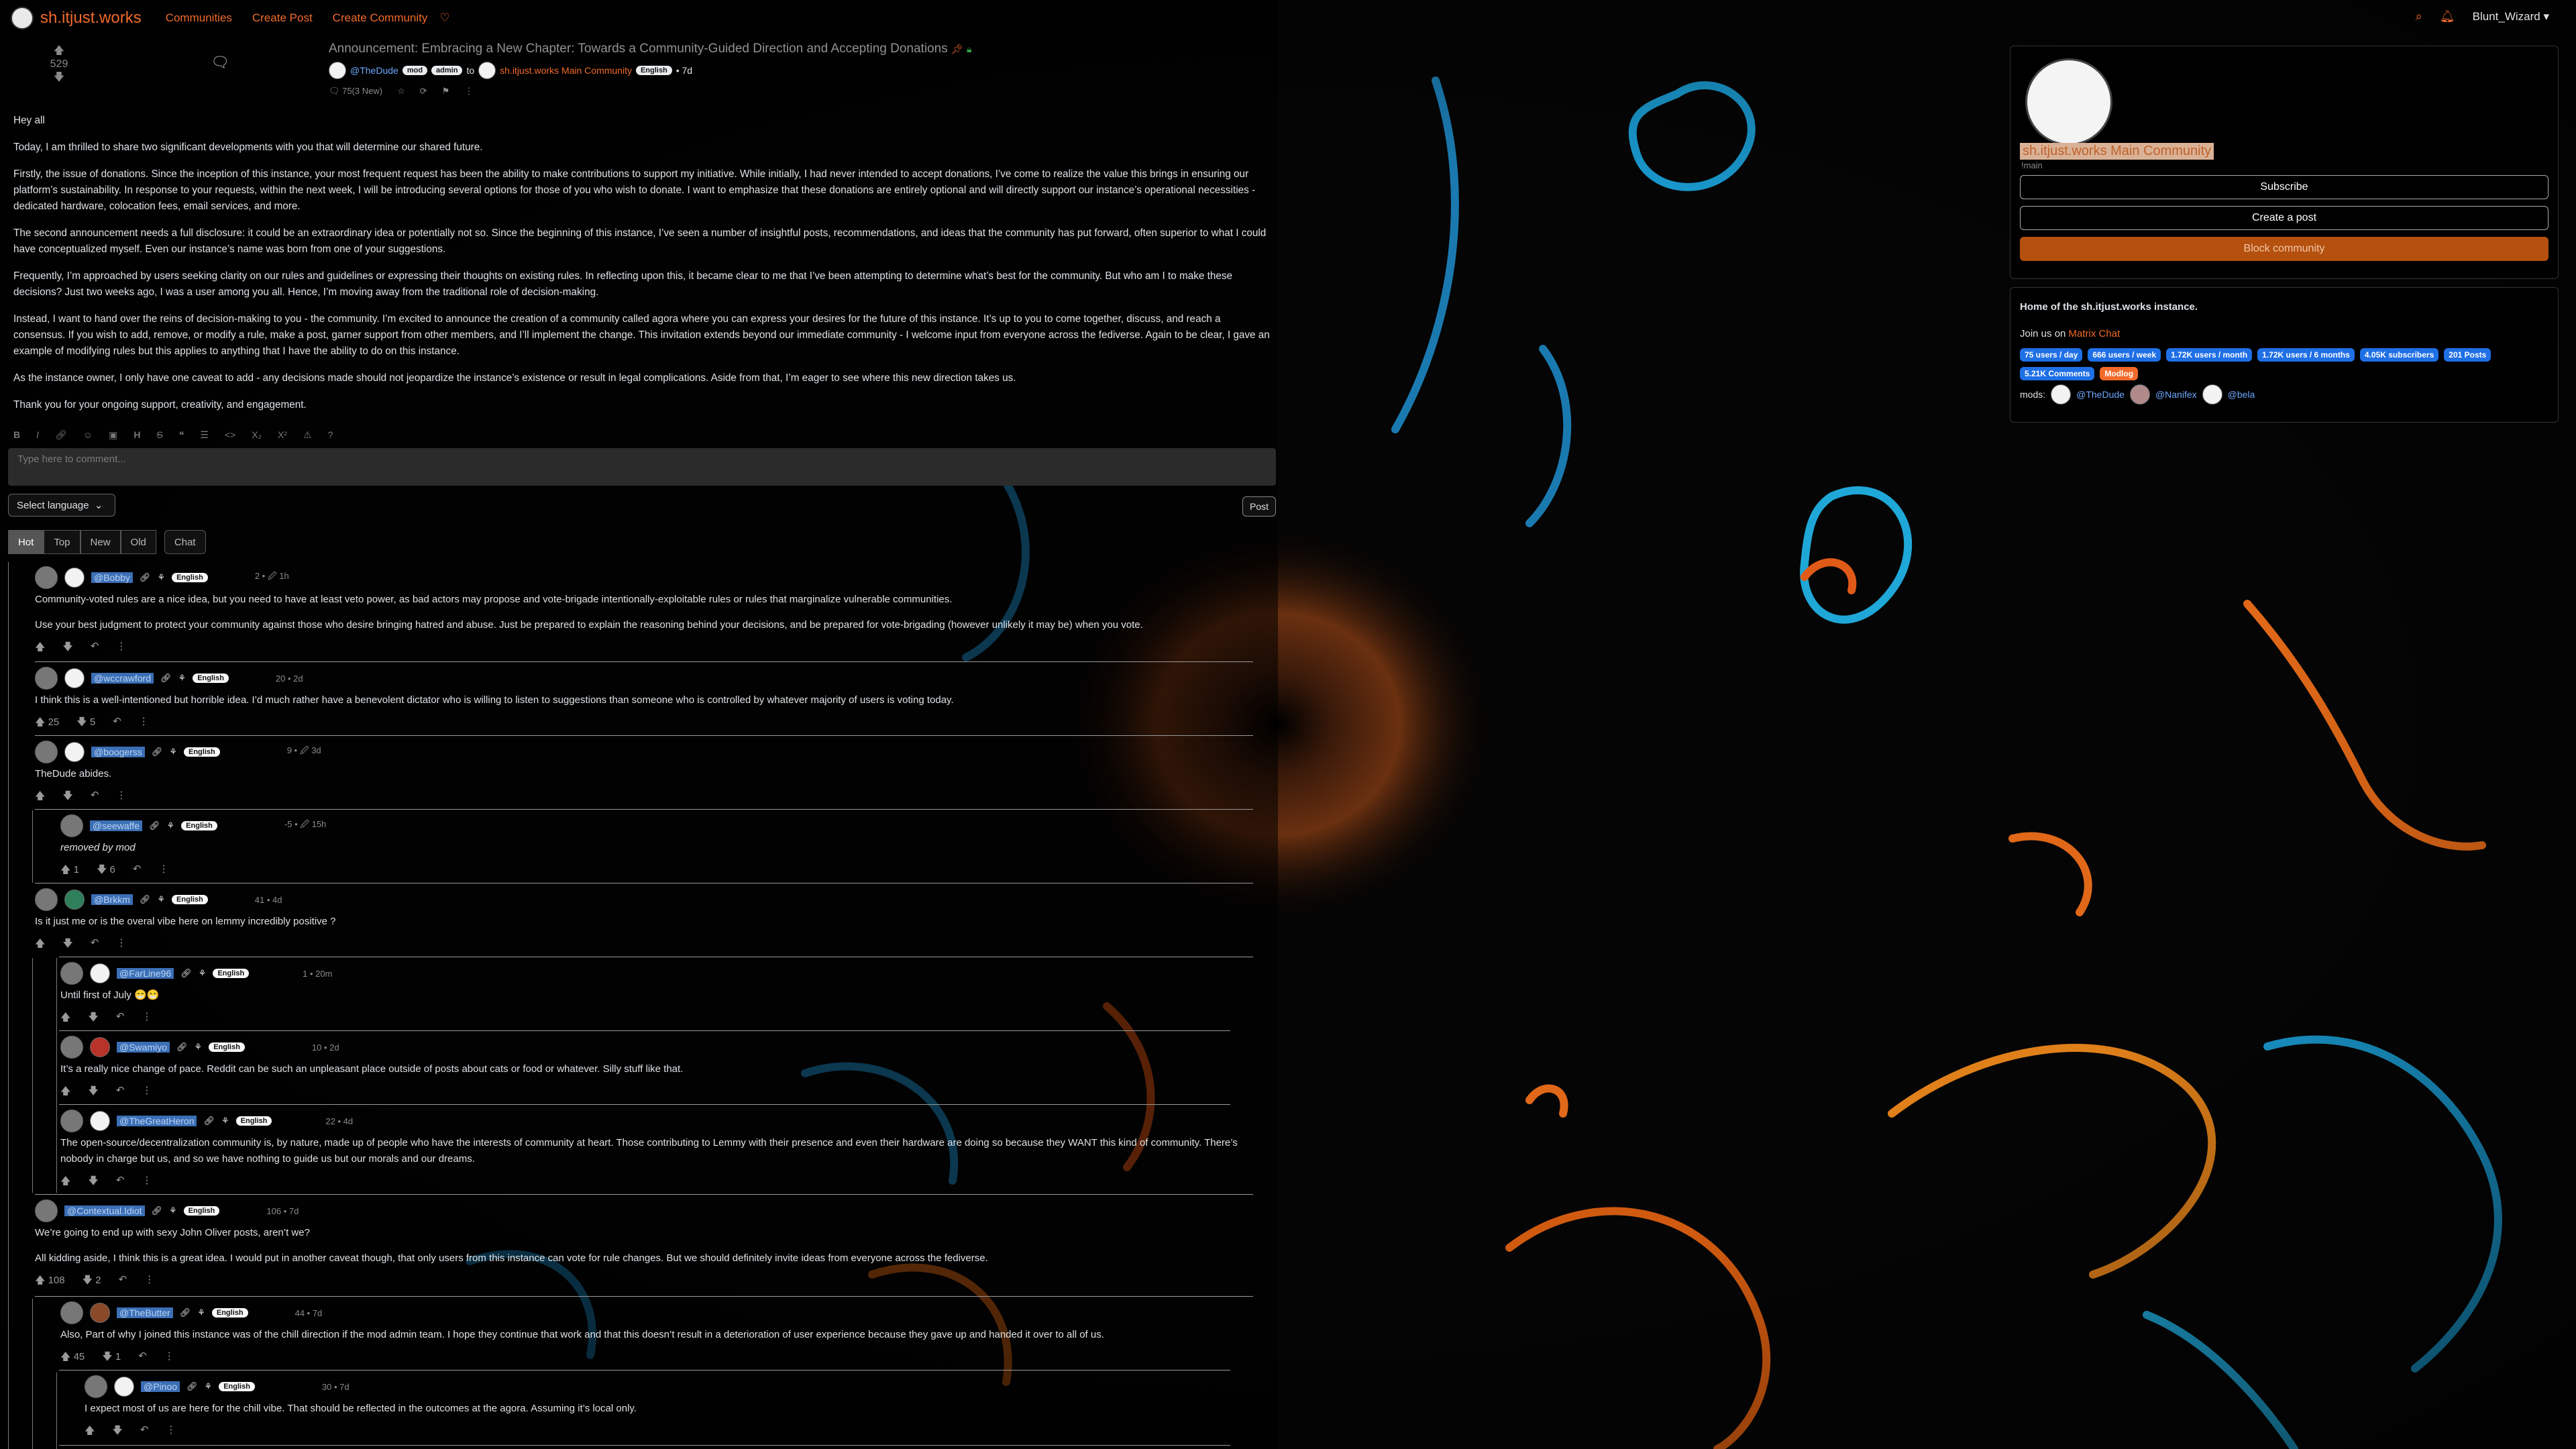  What do you see at coordinates (282, 18) in the screenshot?
I see `nav-create-post: Create Post` at bounding box center [282, 18].